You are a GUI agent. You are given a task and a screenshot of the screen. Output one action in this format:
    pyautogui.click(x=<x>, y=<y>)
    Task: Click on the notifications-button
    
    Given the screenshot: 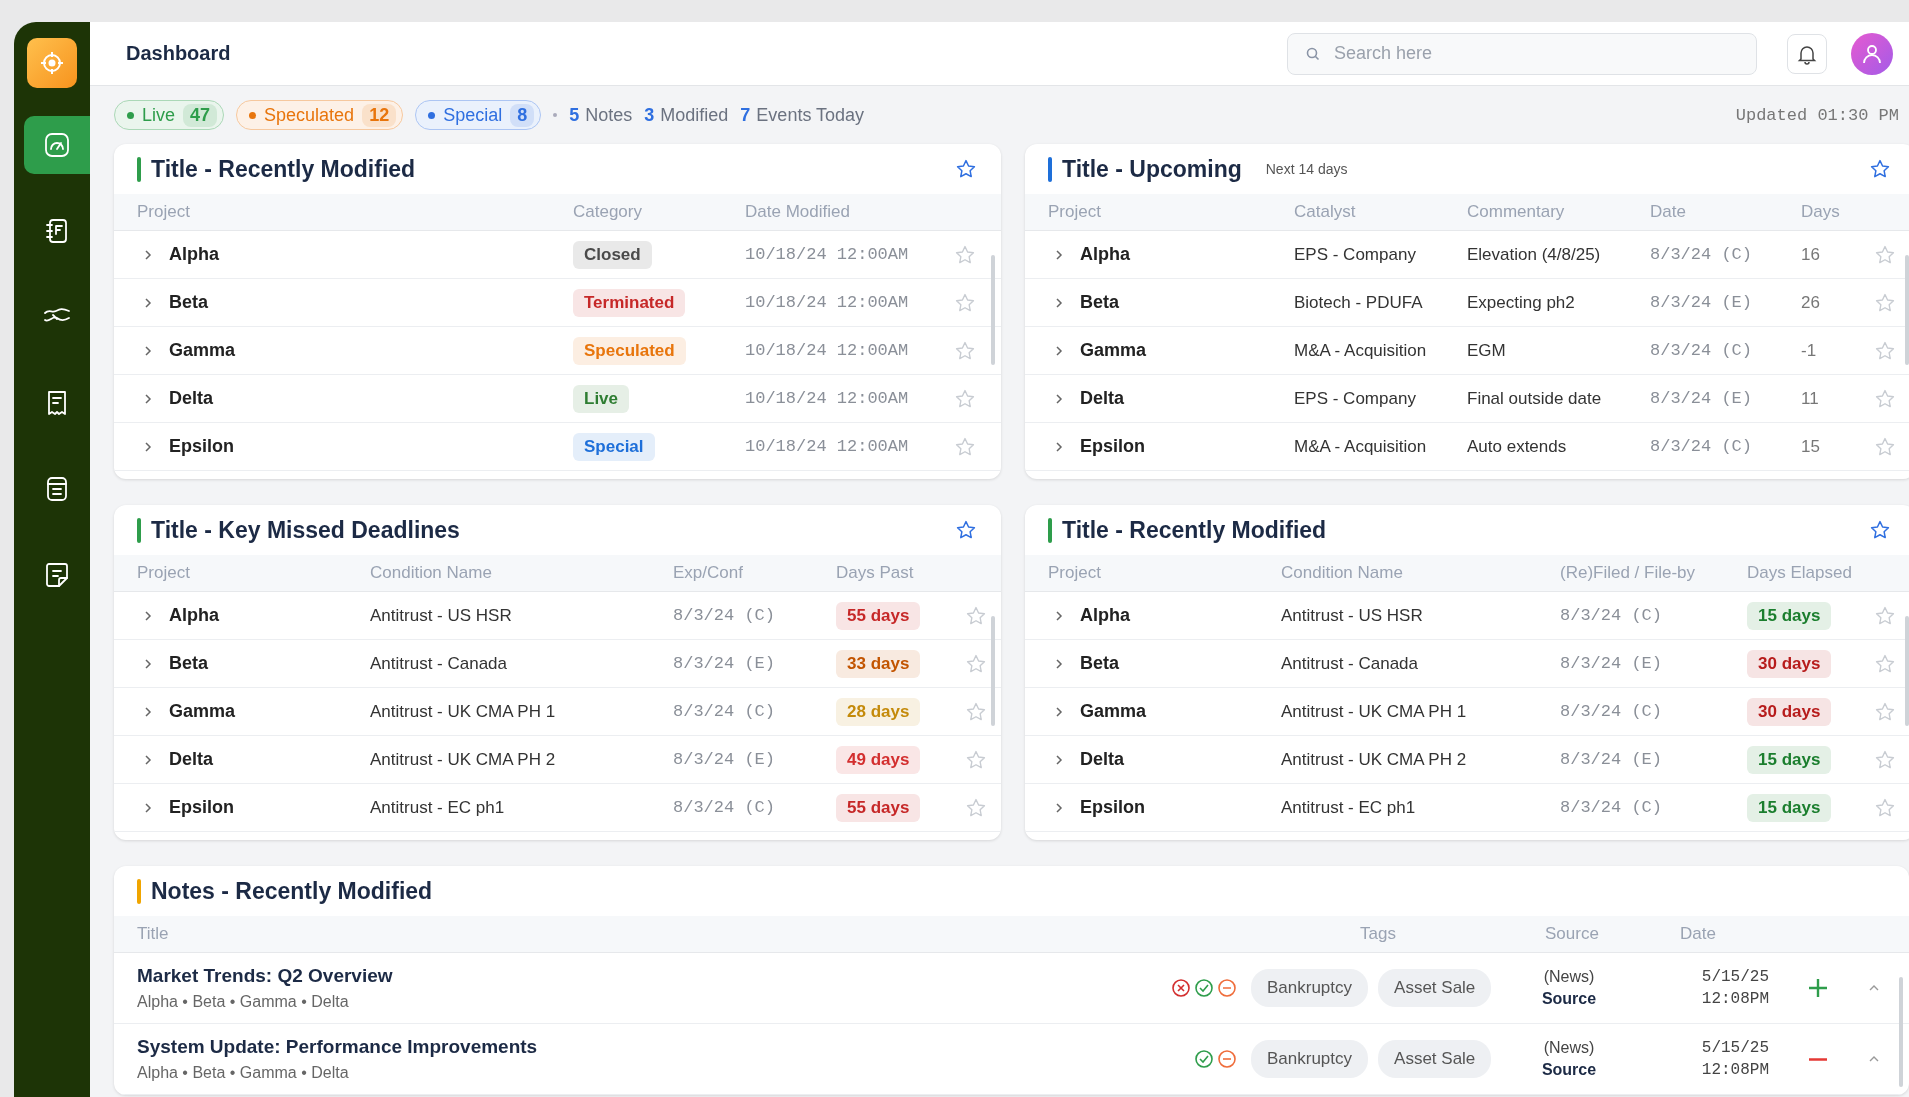 What is the action you would take?
    pyautogui.click(x=1807, y=53)
    